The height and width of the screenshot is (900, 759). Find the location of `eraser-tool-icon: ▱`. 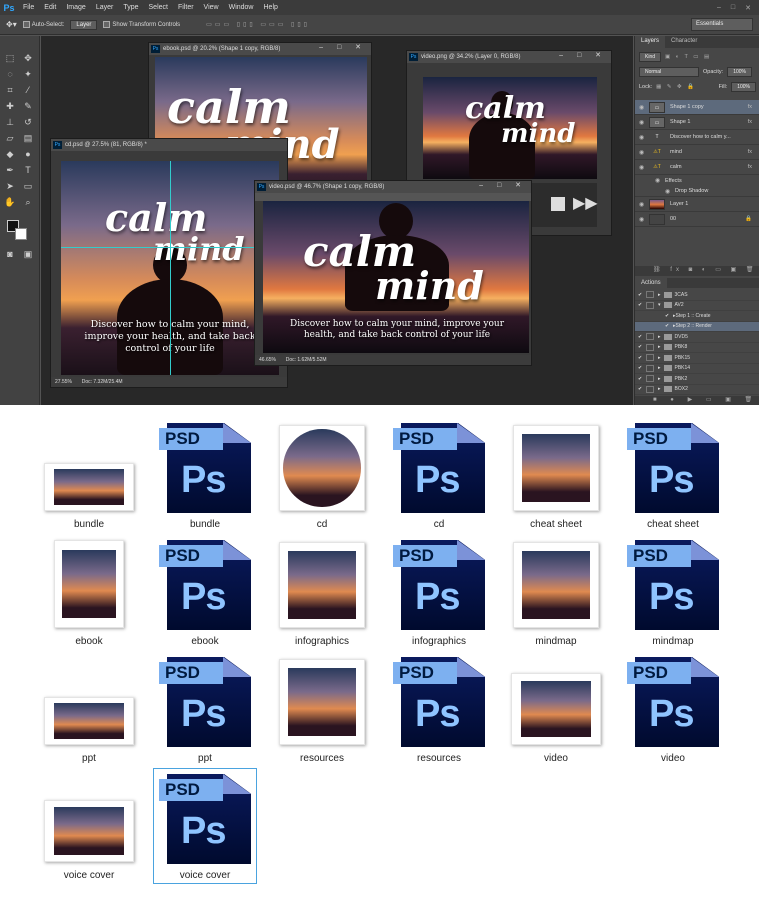

eraser-tool-icon: ▱ is located at coordinates (10, 138).